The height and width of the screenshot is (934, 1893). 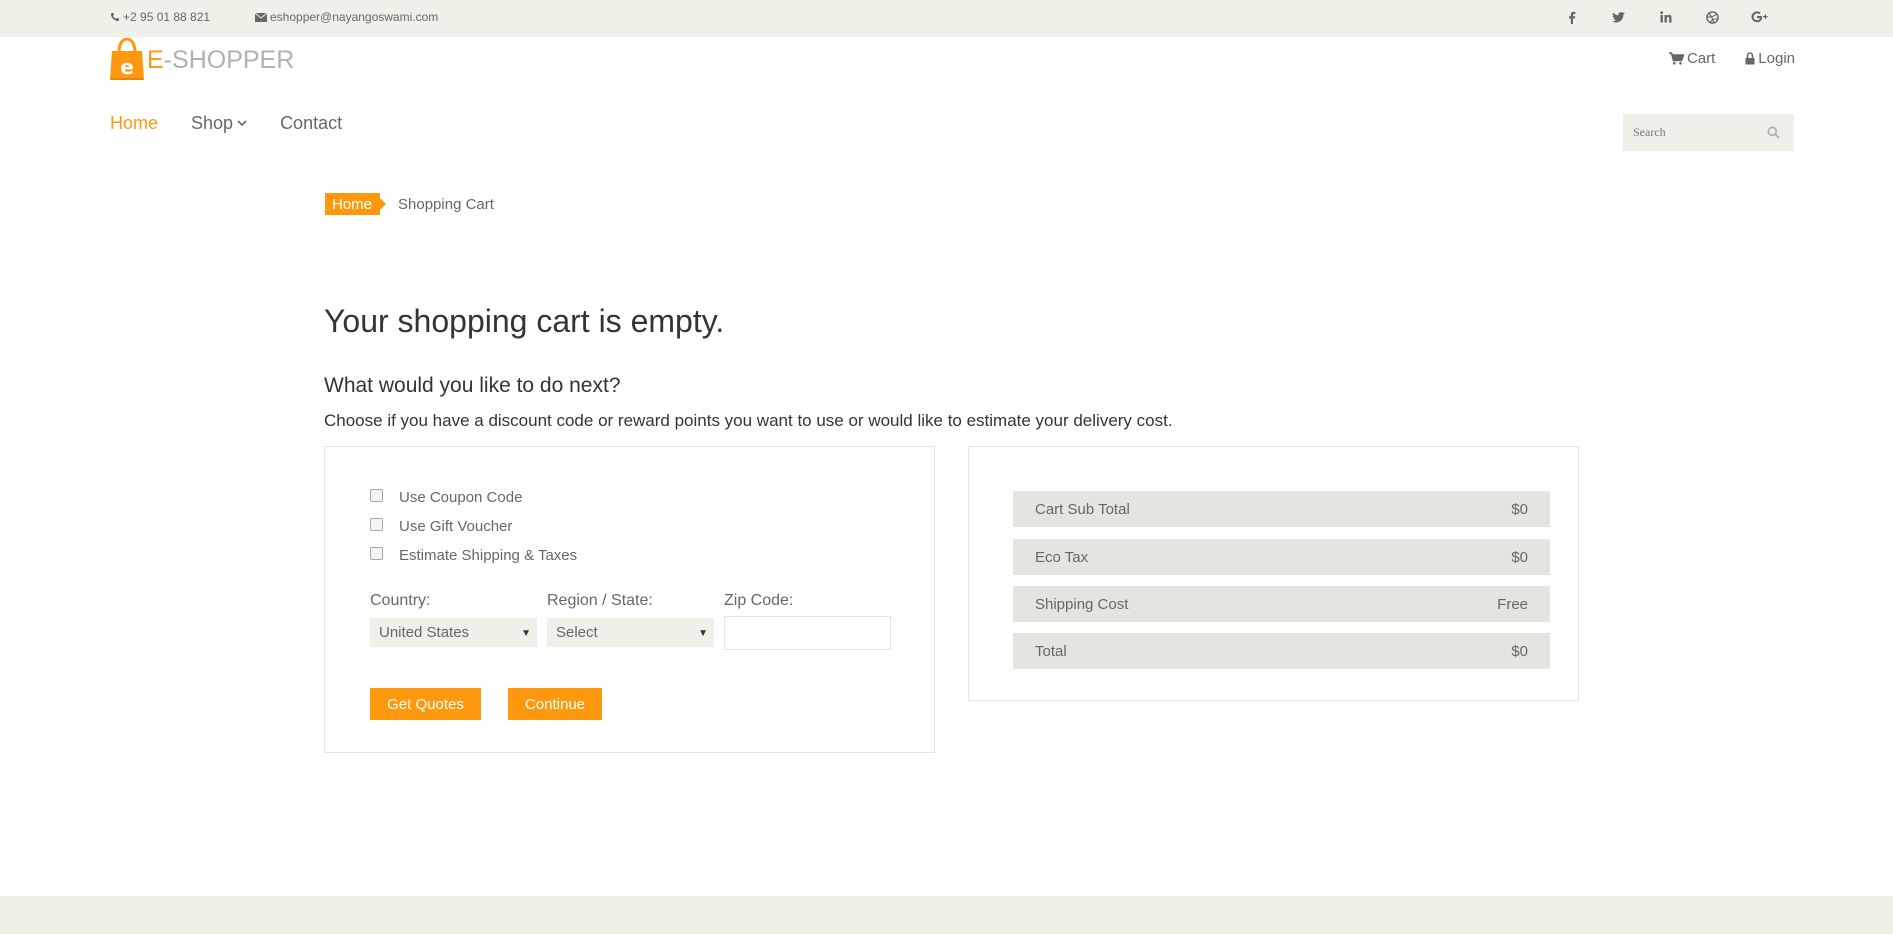 What do you see at coordinates (115, 17) in the screenshot?
I see `phone-icon` at bounding box center [115, 17].